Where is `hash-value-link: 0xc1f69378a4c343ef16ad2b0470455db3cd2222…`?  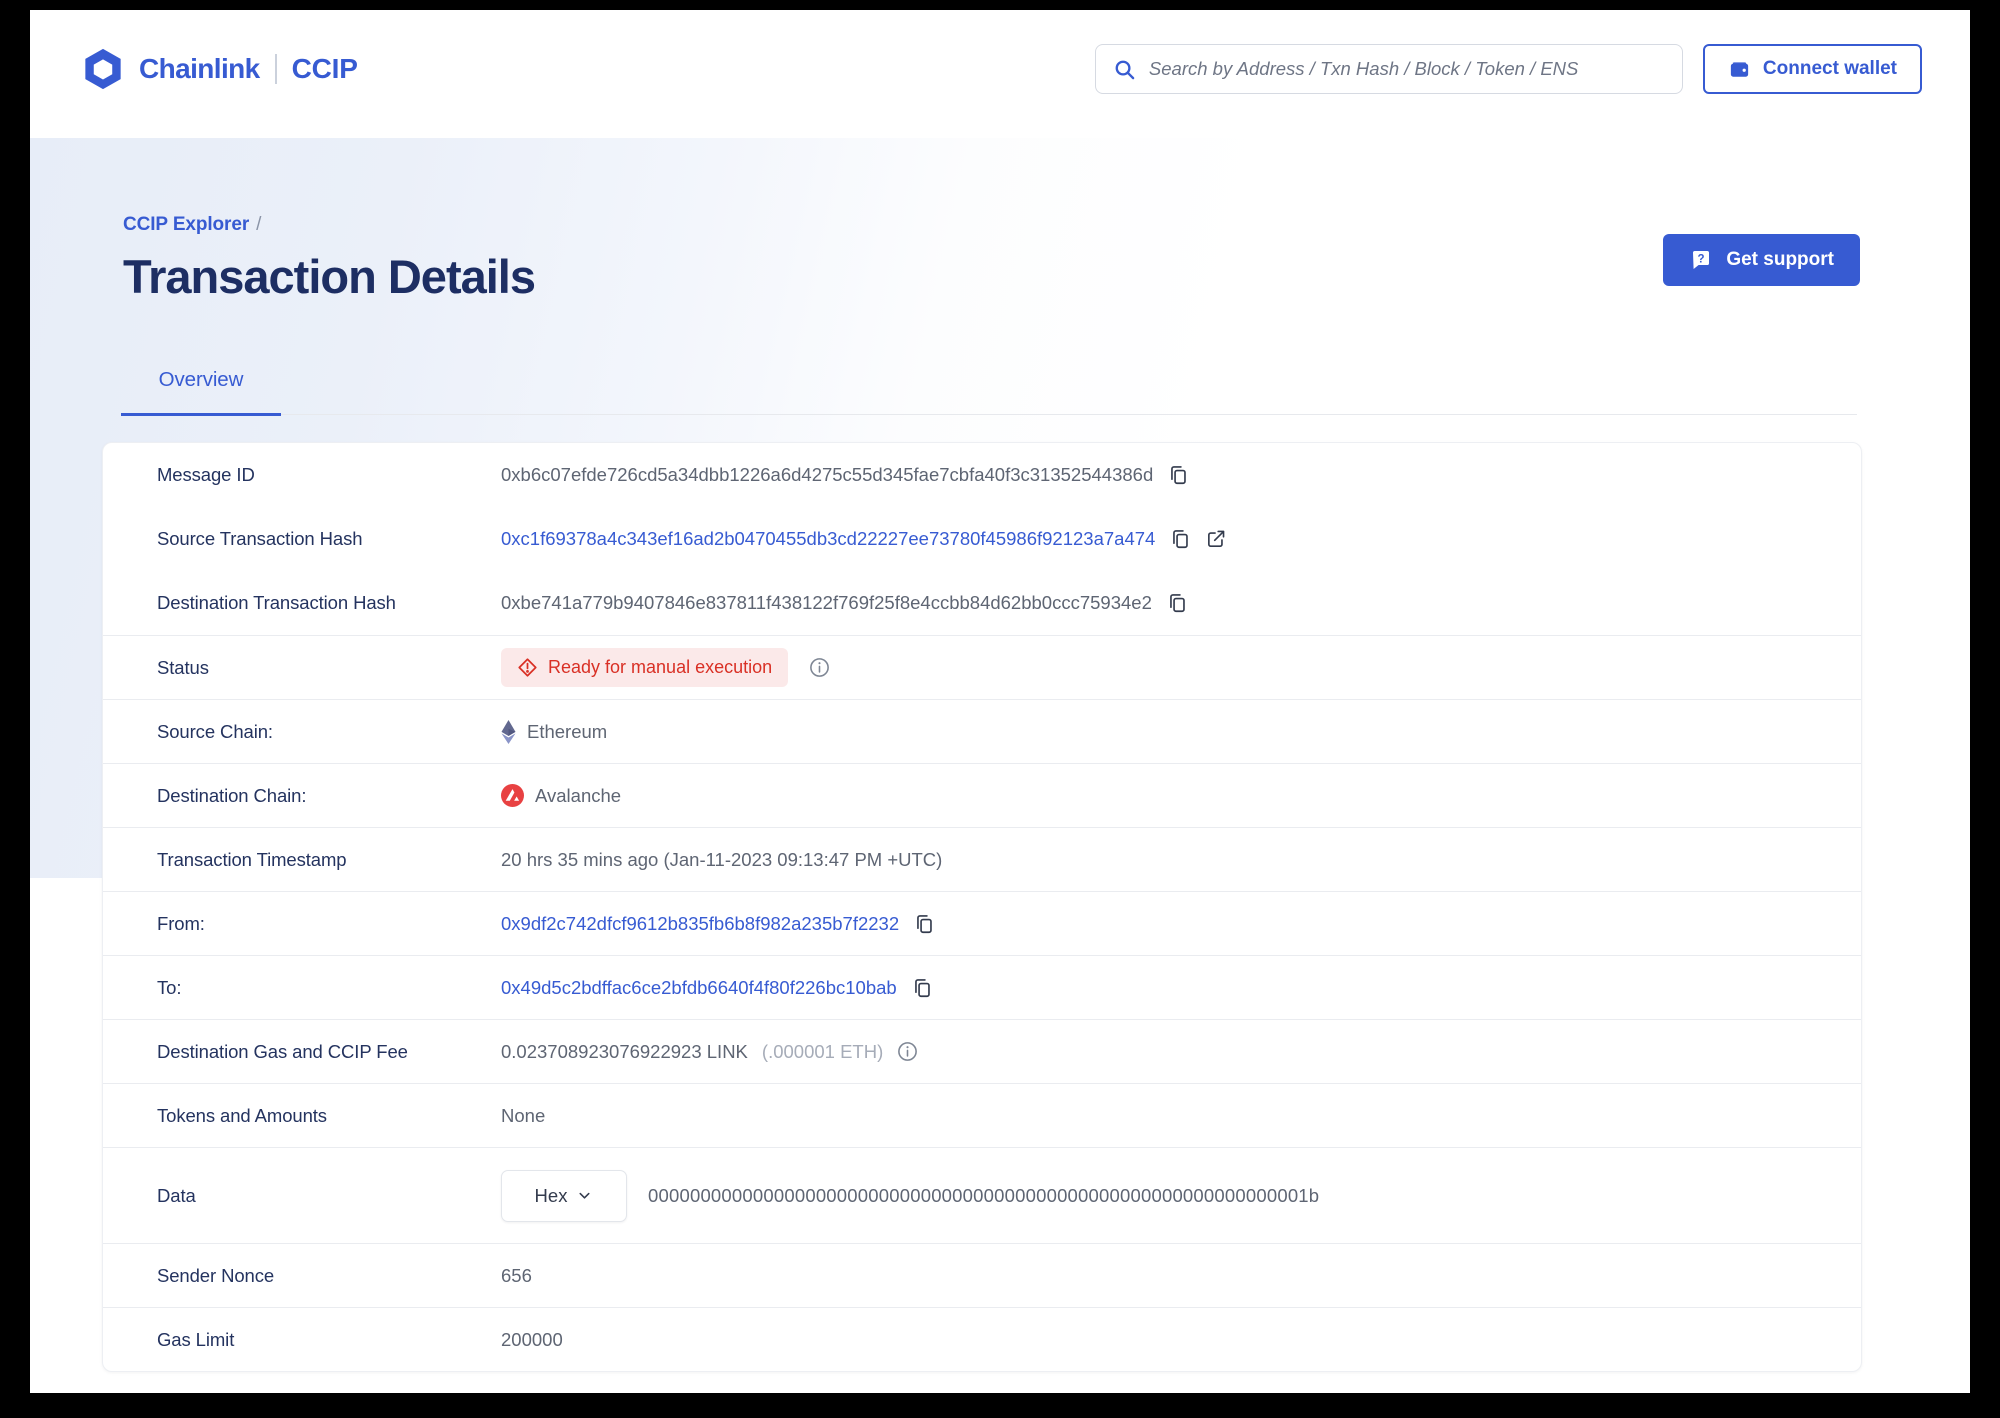
hash-value-link: 0xc1f69378a4c343ef16ad2b0470455db3cd2222… is located at coordinates (828, 539).